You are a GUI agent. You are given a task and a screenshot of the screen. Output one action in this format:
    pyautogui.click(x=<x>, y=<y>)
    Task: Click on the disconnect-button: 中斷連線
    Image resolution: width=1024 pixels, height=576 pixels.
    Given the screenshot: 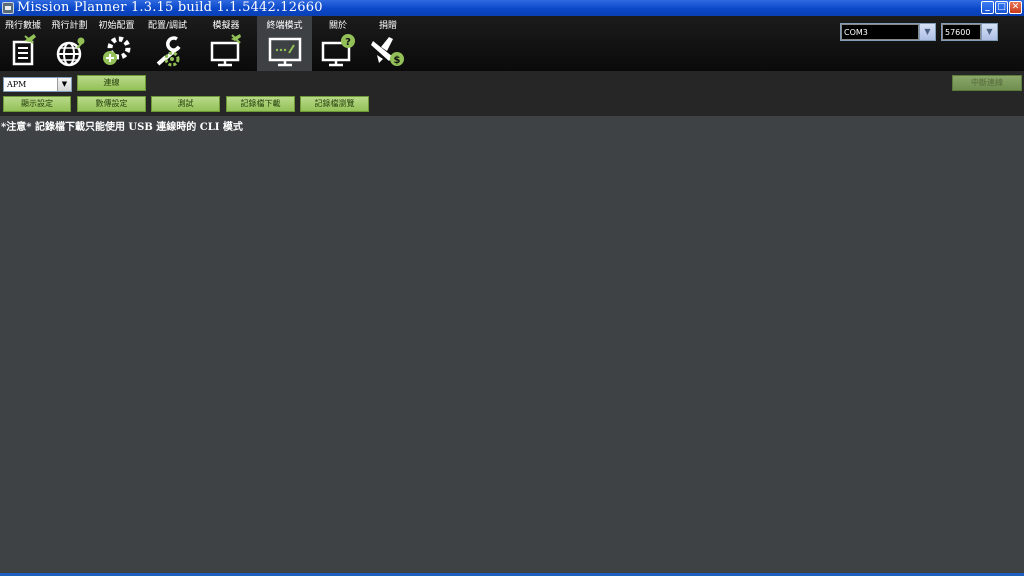 What is the action you would take?
    pyautogui.click(x=987, y=83)
    